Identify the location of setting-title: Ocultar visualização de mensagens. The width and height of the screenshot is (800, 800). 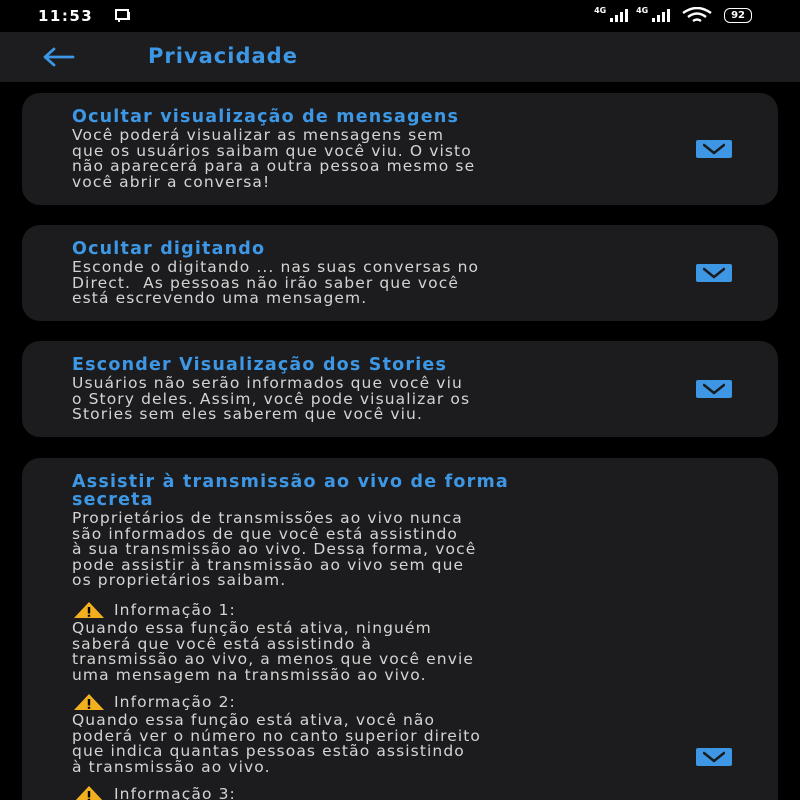
(266, 117).